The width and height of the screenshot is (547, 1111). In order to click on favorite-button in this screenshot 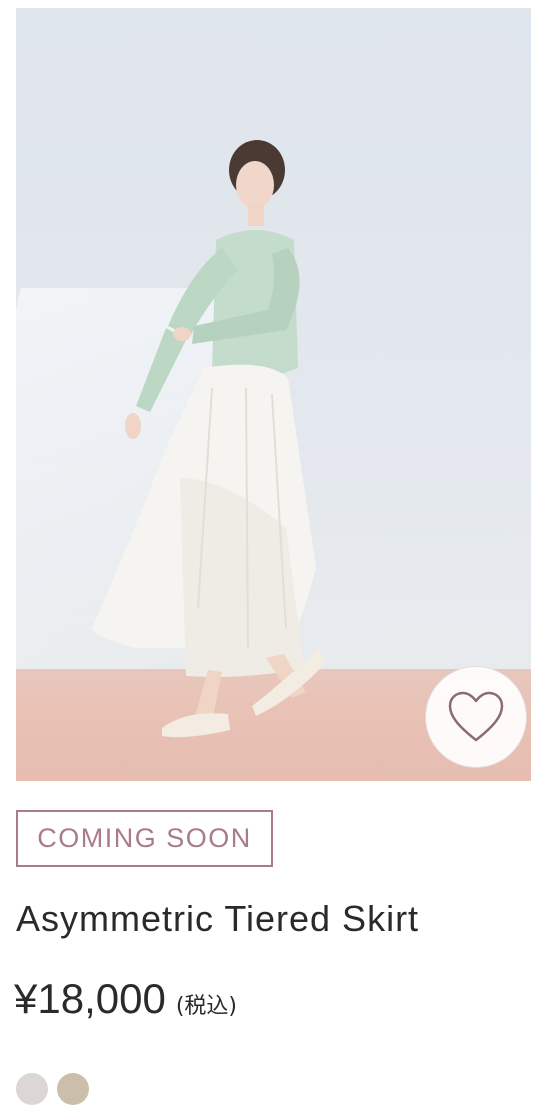, I will do `click(476, 717)`.